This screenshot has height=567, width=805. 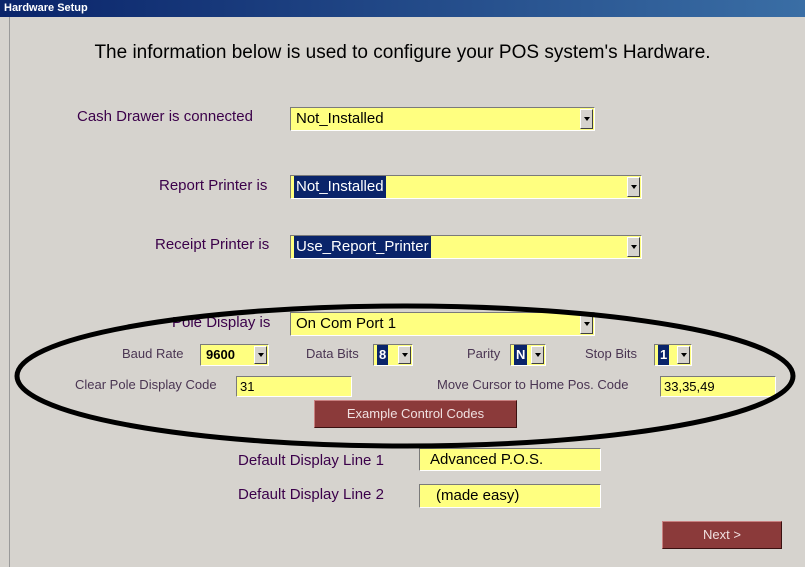 I want to click on stop-bits-select: 1, so click(x=673, y=355).